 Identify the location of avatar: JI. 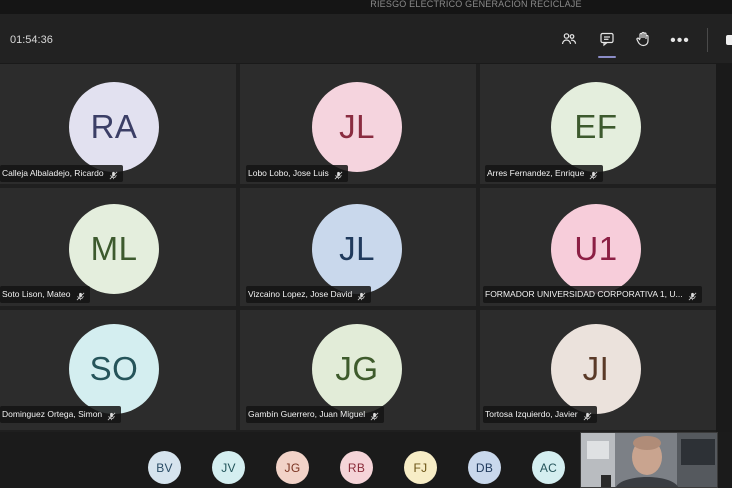
(596, 369).